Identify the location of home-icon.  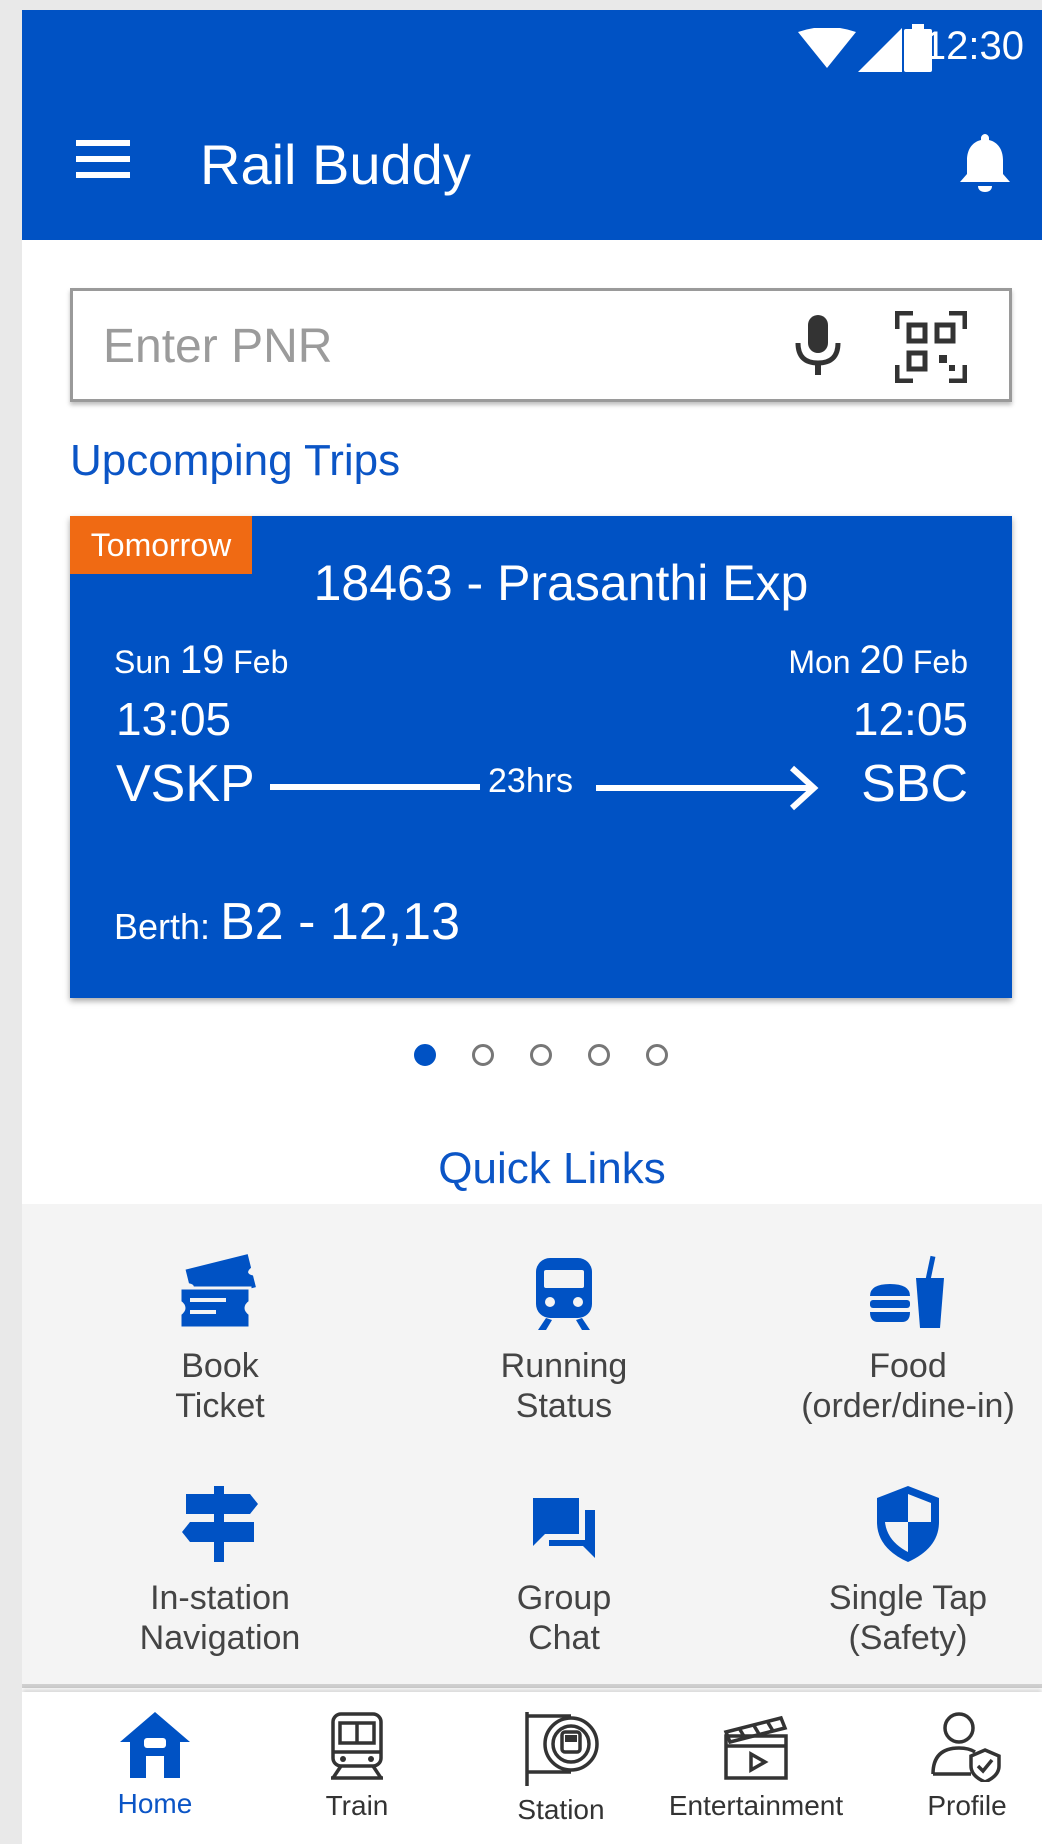
(155, 1745).